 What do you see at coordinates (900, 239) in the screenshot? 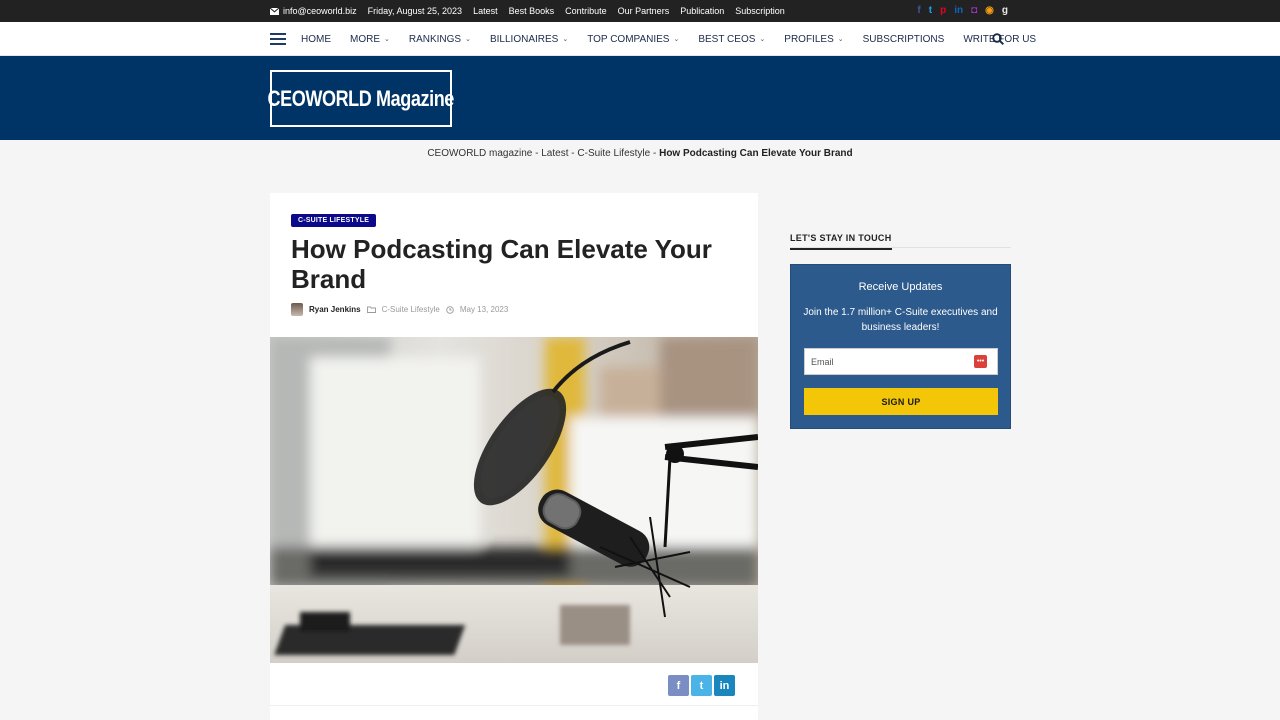
I see `sidebar-heading: LET'S STAY IN TOUCH` at bounding box center [900, 239].